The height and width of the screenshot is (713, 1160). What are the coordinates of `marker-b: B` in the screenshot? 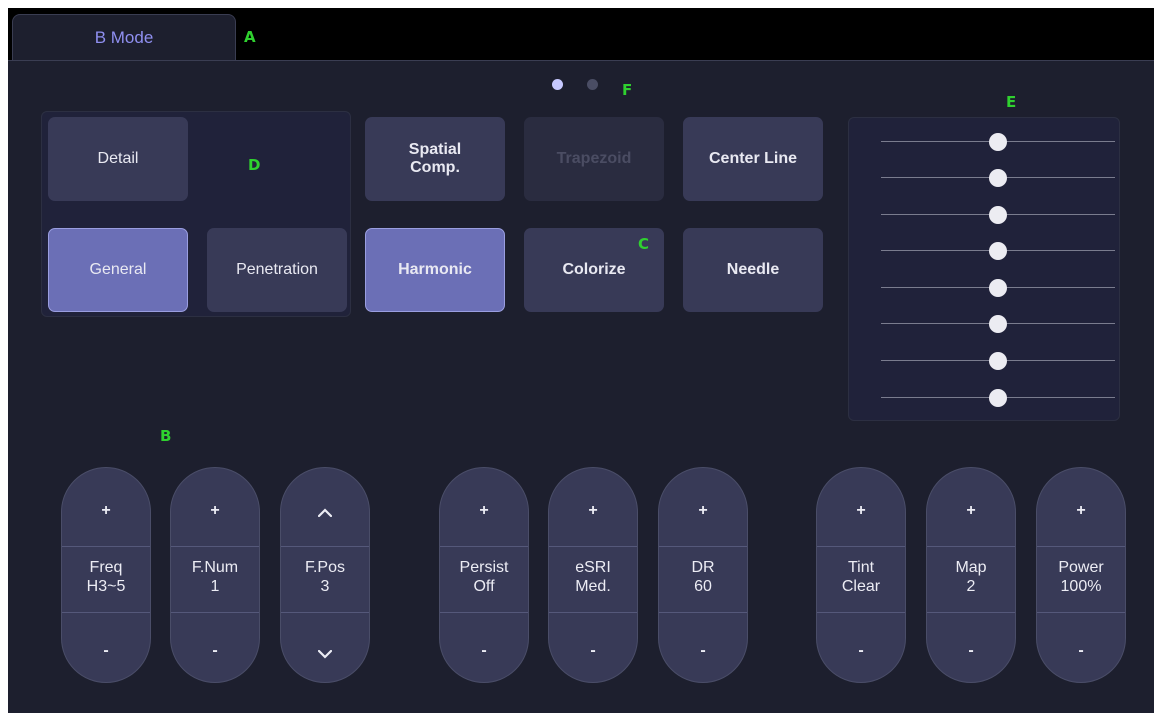 It's located at (166, 436).